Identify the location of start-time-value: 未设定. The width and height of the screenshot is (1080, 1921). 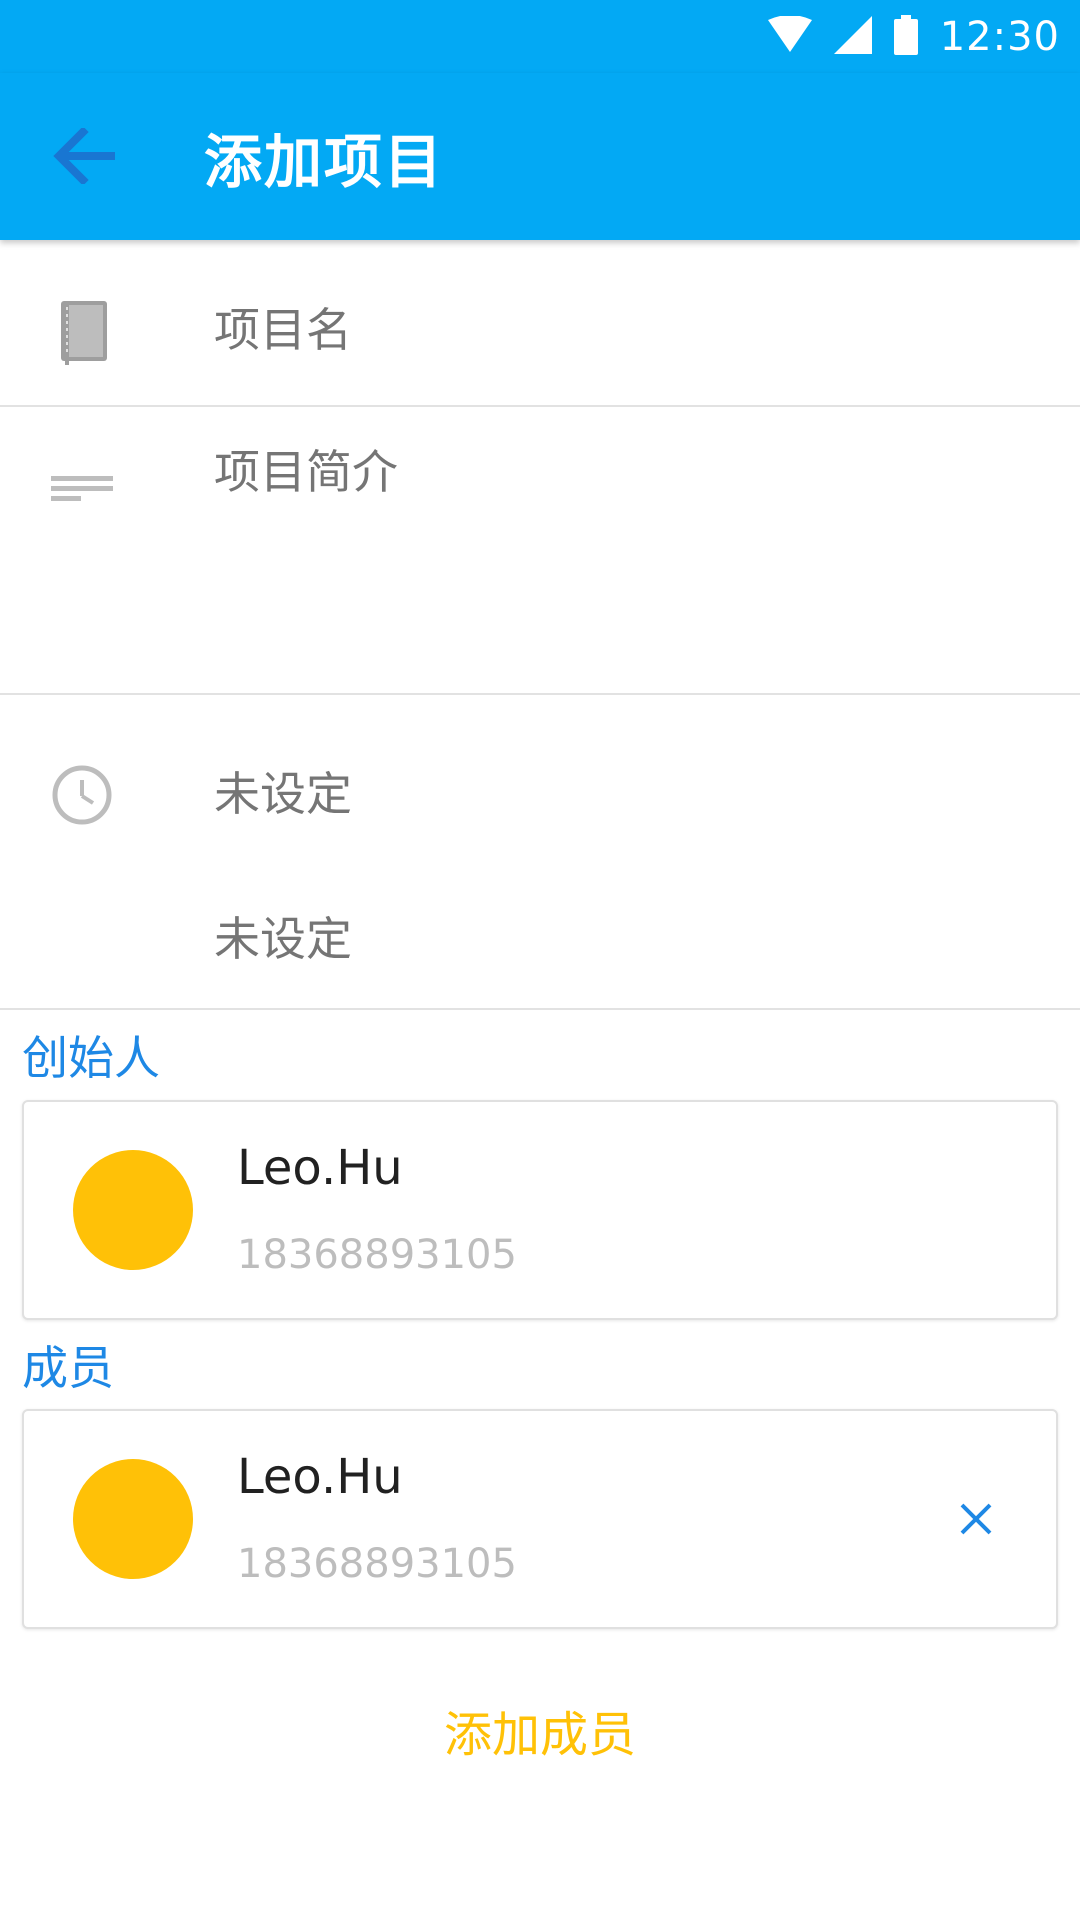
(283, 794).